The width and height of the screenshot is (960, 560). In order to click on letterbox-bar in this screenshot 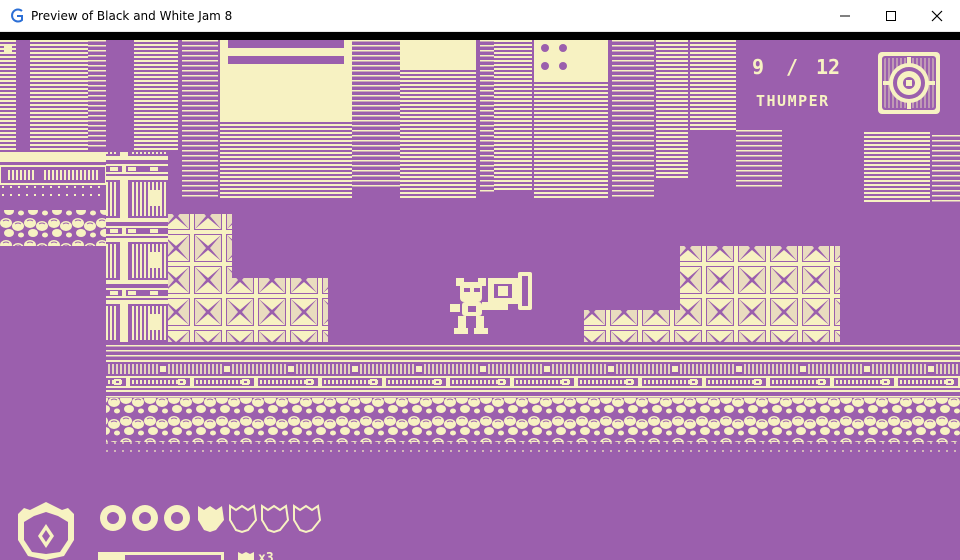, I will do `click(480, 36)`.